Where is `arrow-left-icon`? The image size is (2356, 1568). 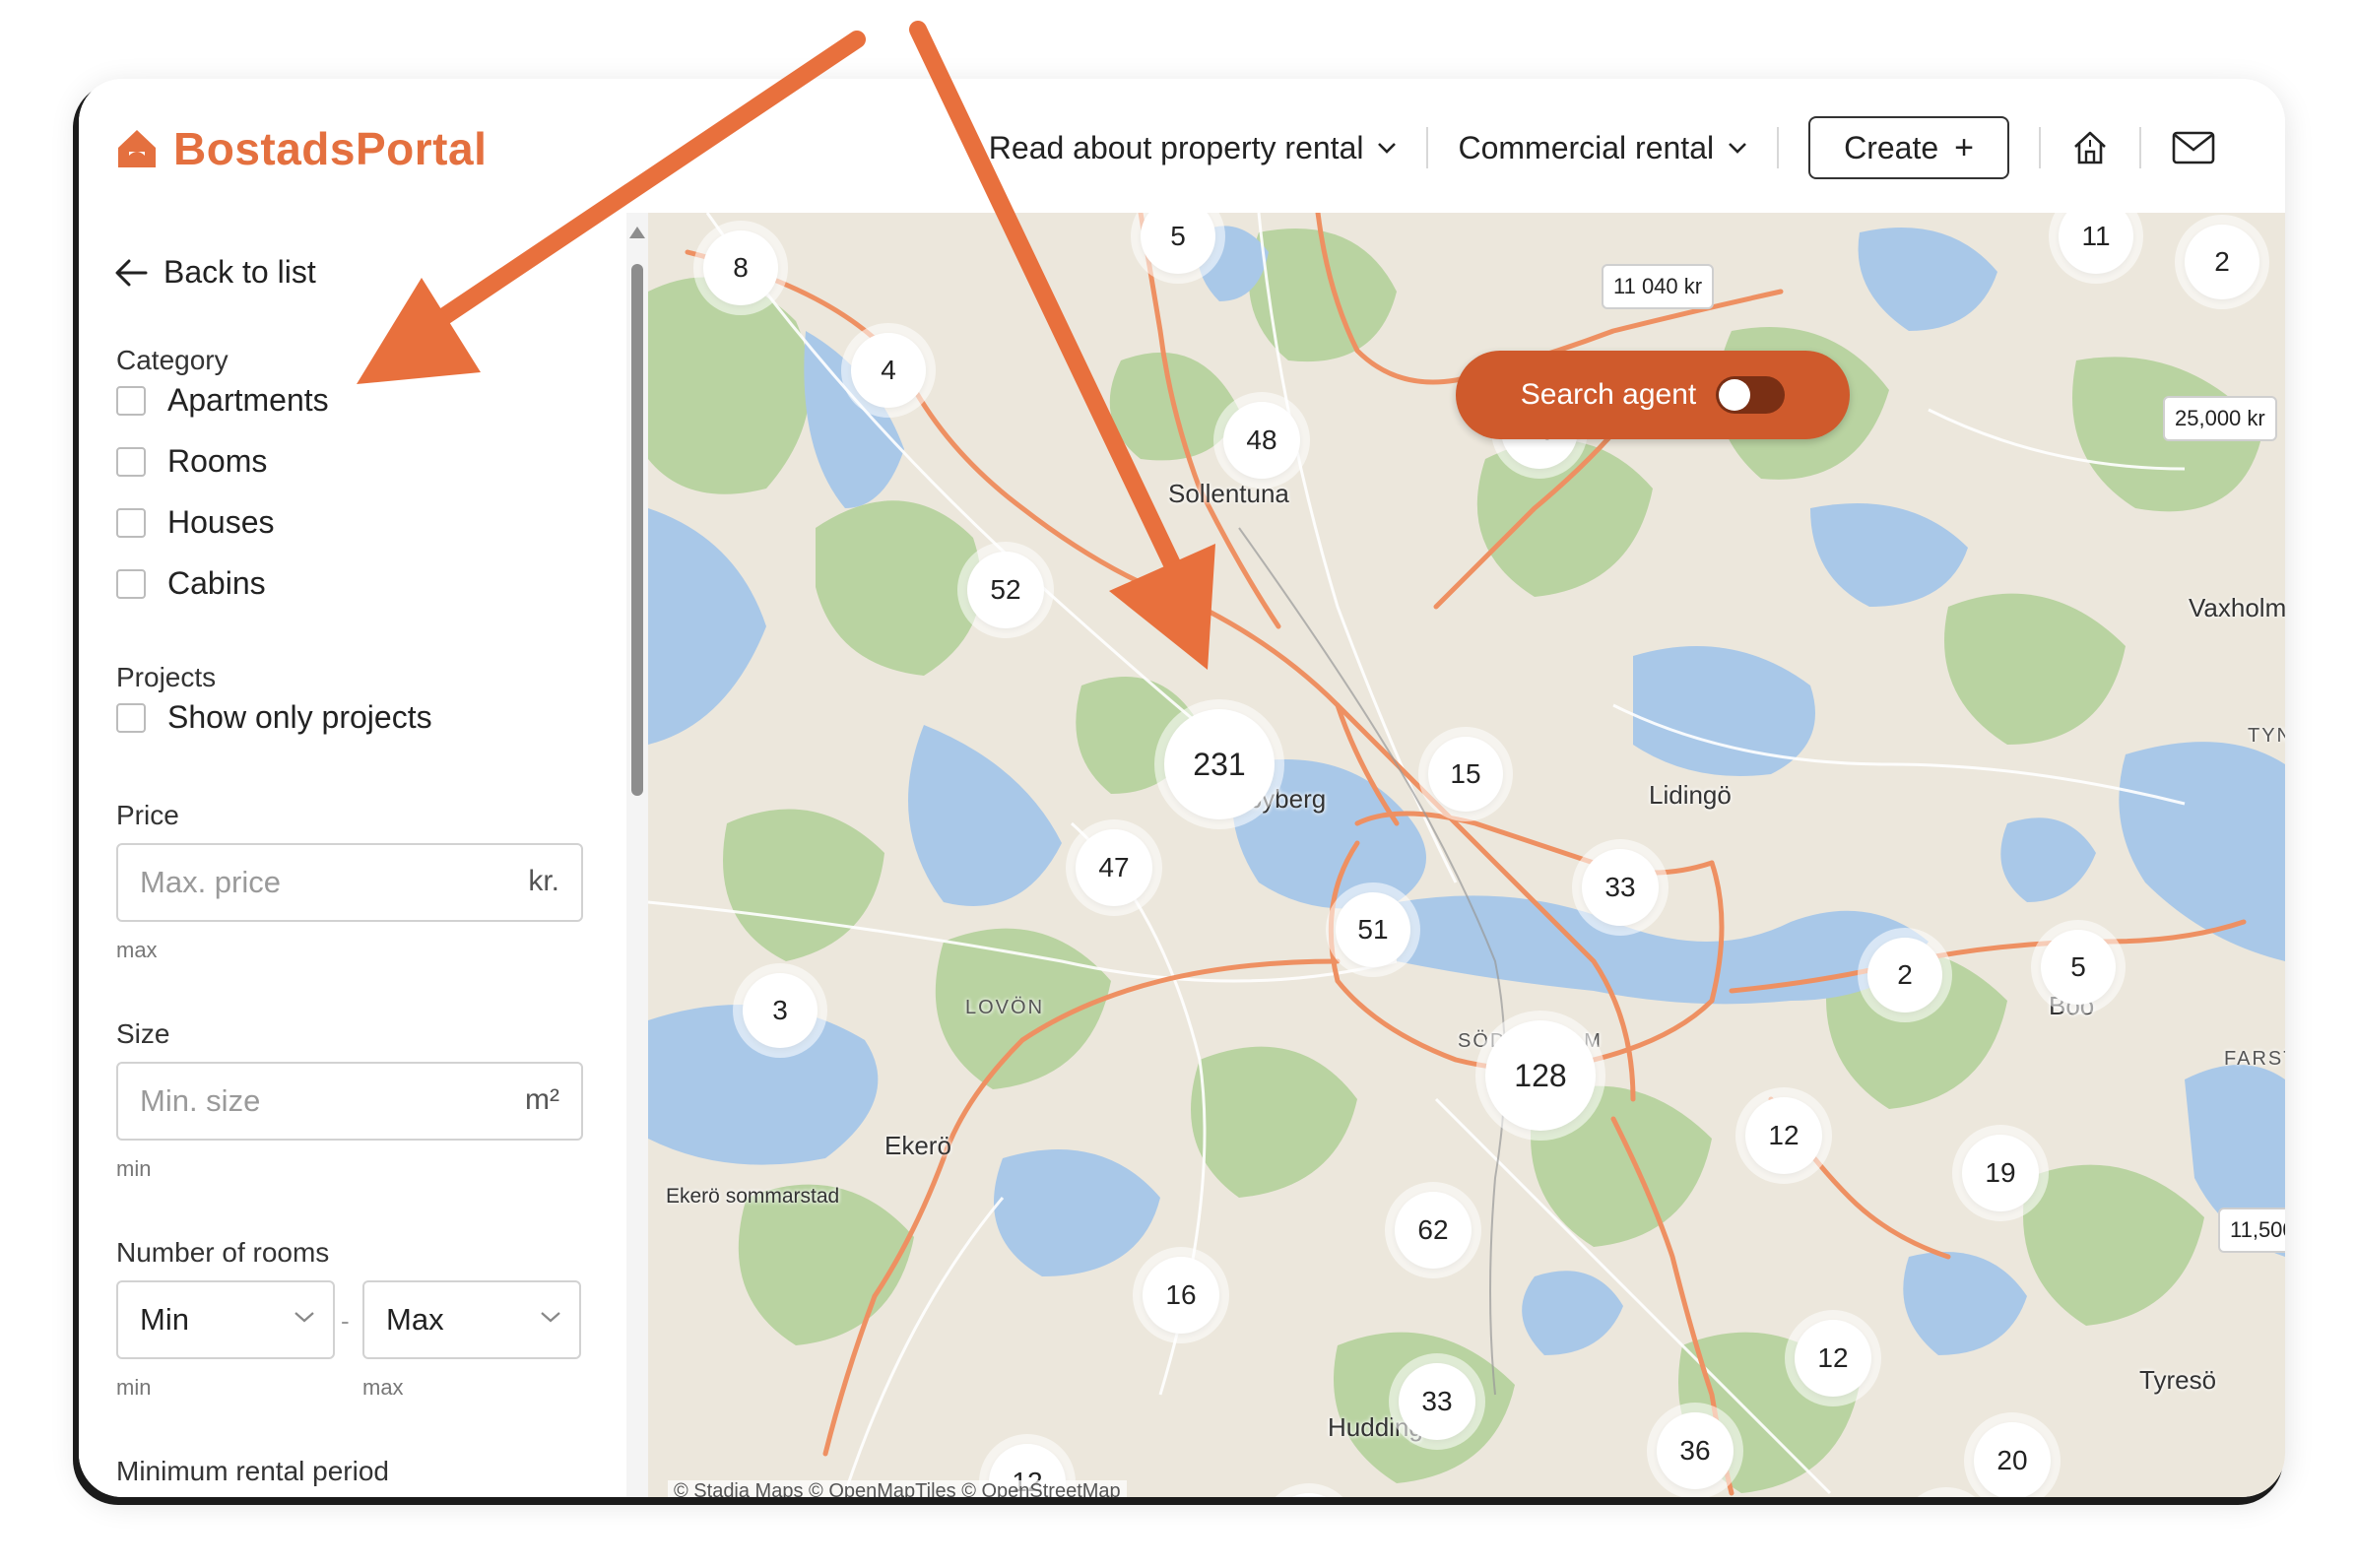 arrow-left-icon is located at coordinates (131, 273).